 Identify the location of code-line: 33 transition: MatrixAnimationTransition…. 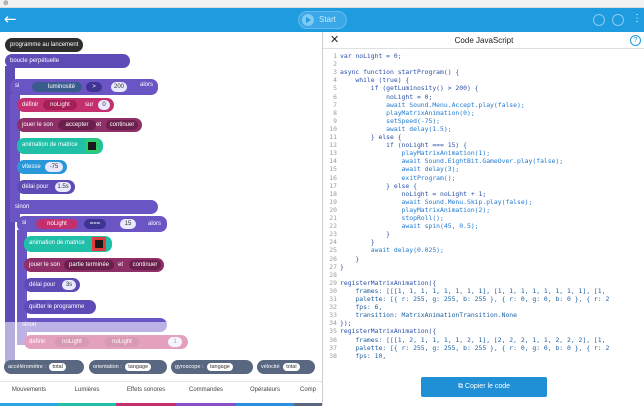
(484, 315).